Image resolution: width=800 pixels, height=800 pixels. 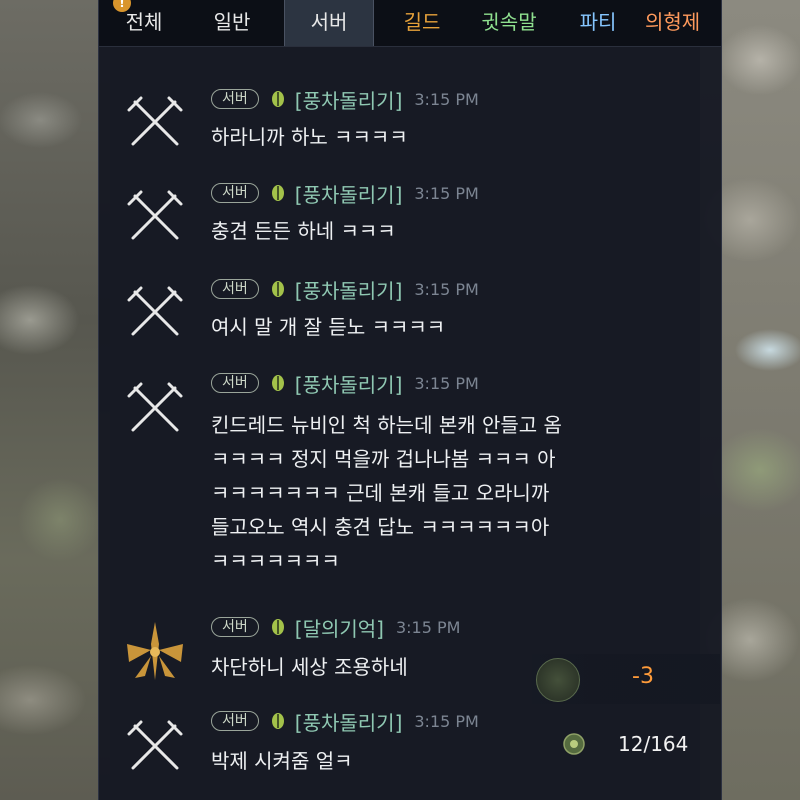 I want to click on tab-party: 파티, so click(x=598, y=23).